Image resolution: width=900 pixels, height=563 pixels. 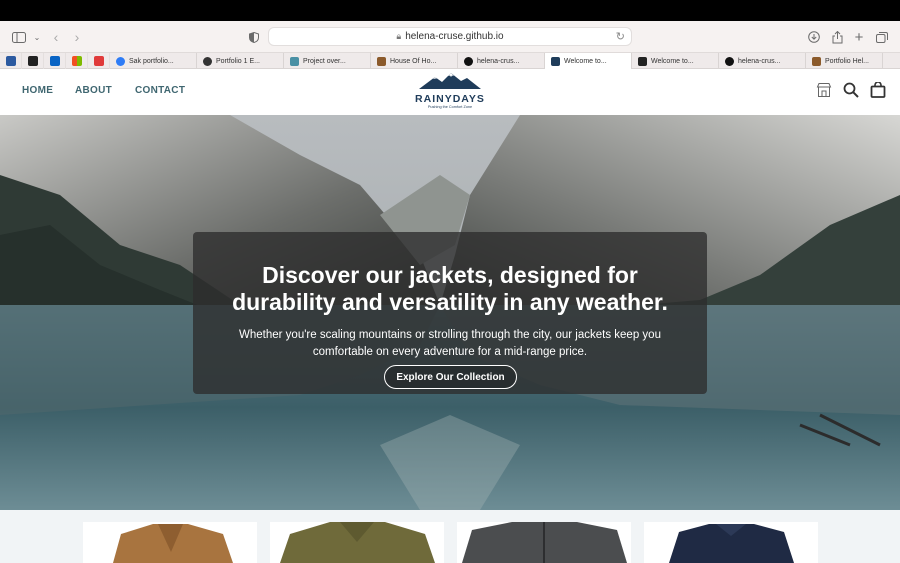 What do you see at coordinates (173, 543) in the screenshot?
I see `product-image-fleece-jacket` at bounding box center [173, 543].